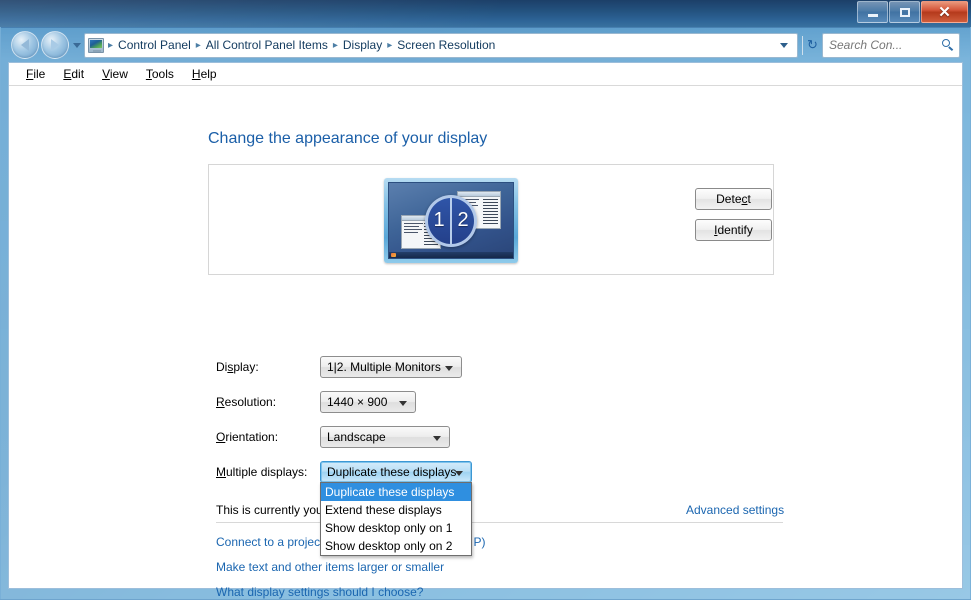  What do you see at coordinates (96, 45) in the screenshot?
I see `display-monitor-icon` at bounding box center [96, 45].